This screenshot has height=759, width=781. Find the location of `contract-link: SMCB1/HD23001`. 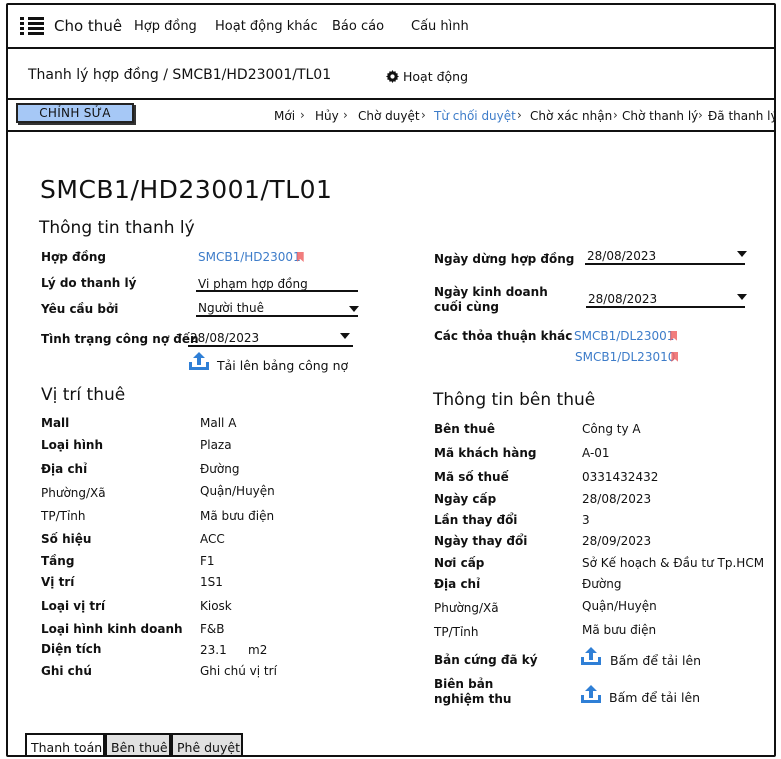

contract-link: SMCB1/HD23001 is located at coordinates (251, 257).